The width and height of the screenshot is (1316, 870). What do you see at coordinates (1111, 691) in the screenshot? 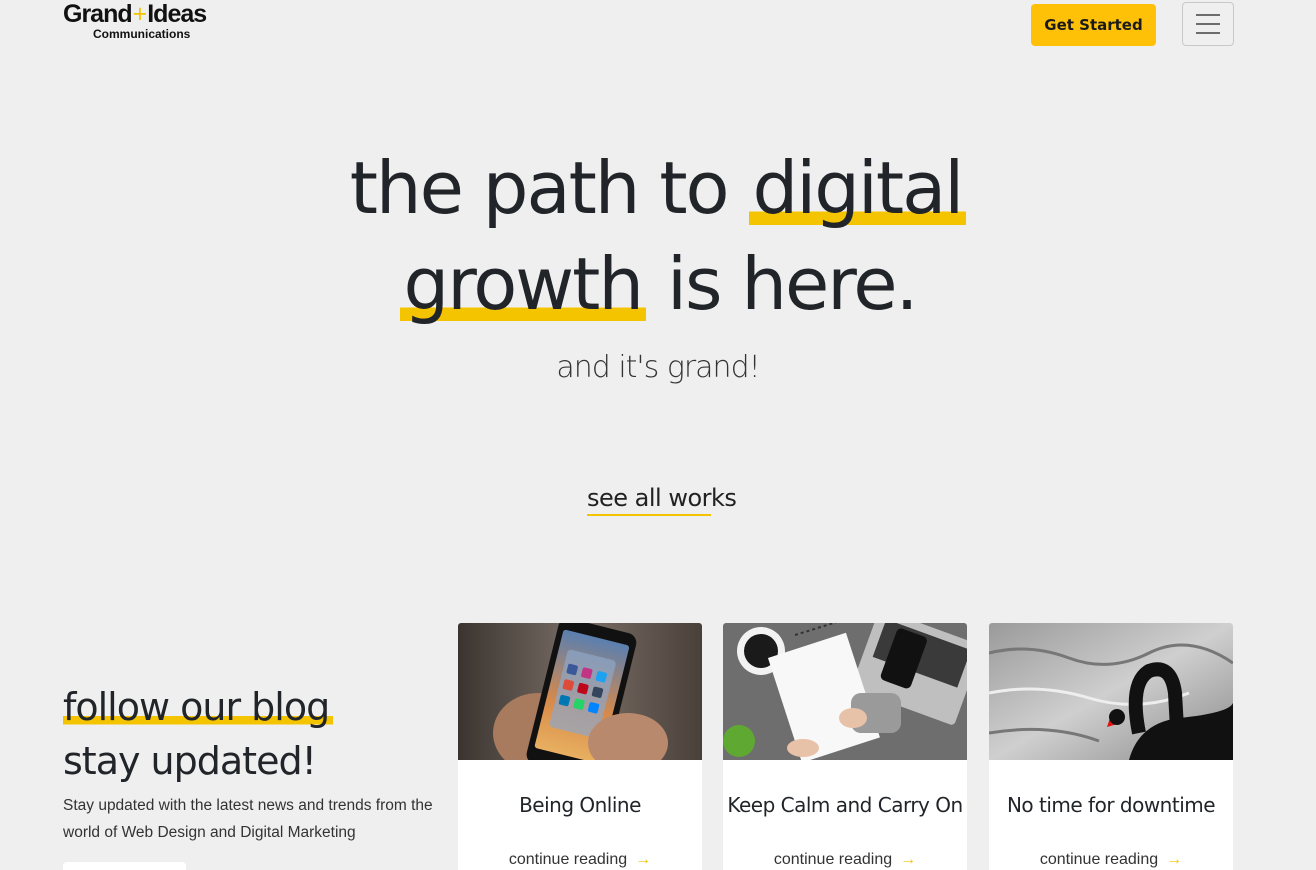
I see `card-image-swan` at bounding box center [1111, 691].